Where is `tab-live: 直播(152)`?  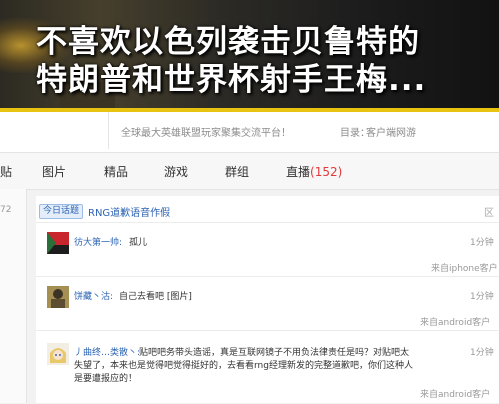
tab-live: 直播(152) is located at coordinates (314, 171).